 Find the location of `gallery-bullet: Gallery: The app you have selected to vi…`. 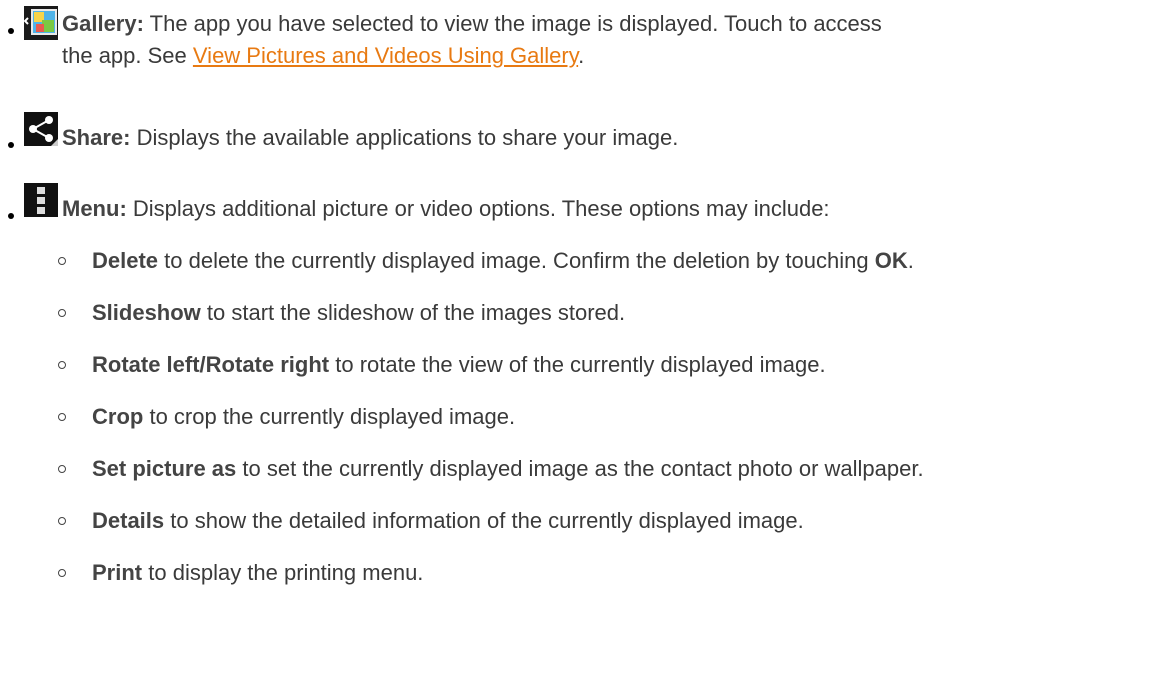

gallery-bullet: Gallery: The app you have selected to vi… is located at coordinates (575, 46).